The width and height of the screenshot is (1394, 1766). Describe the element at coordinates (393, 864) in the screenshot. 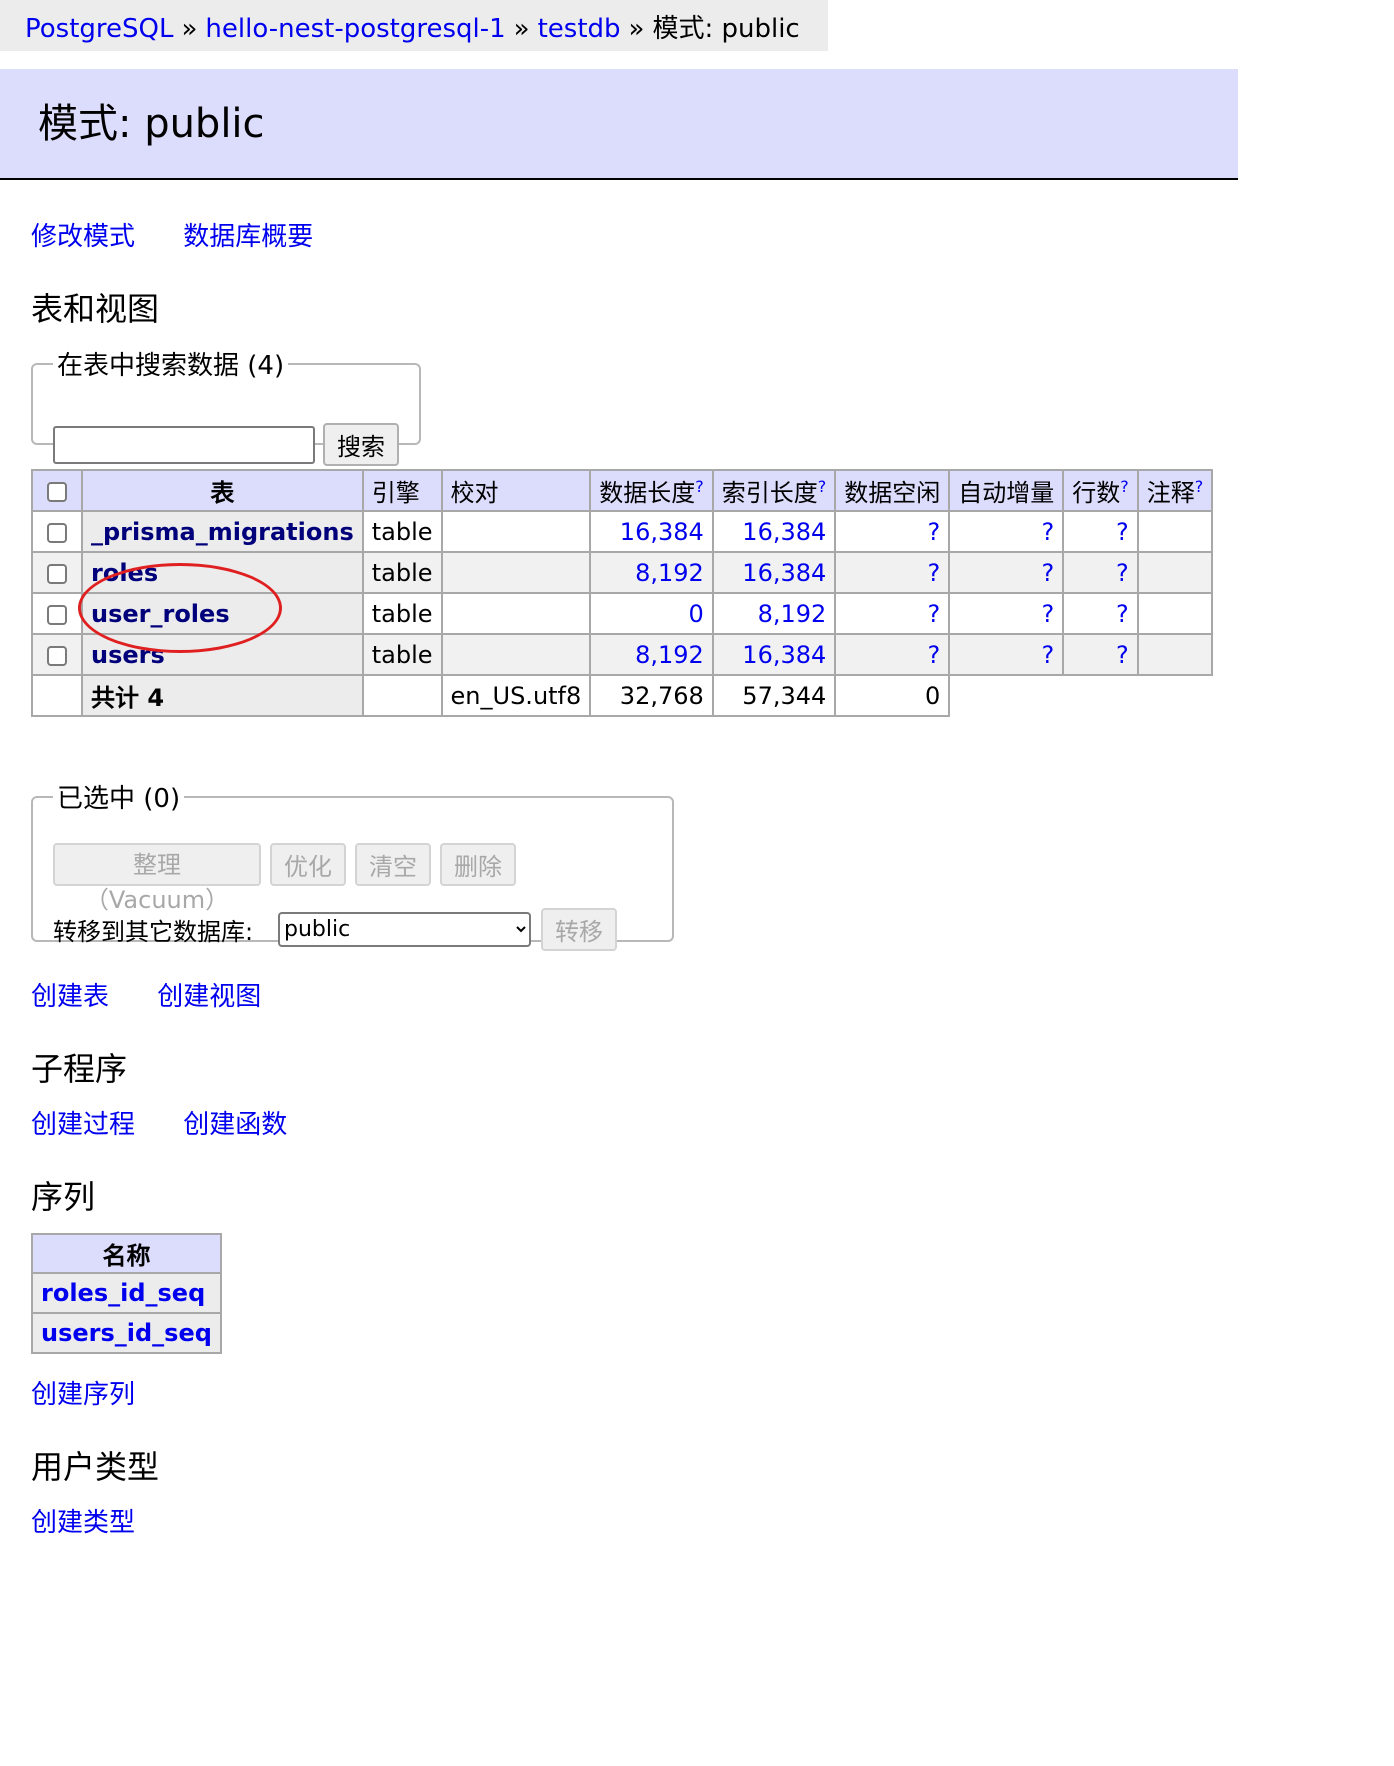

I see `truncate-button: 清空` at that location.